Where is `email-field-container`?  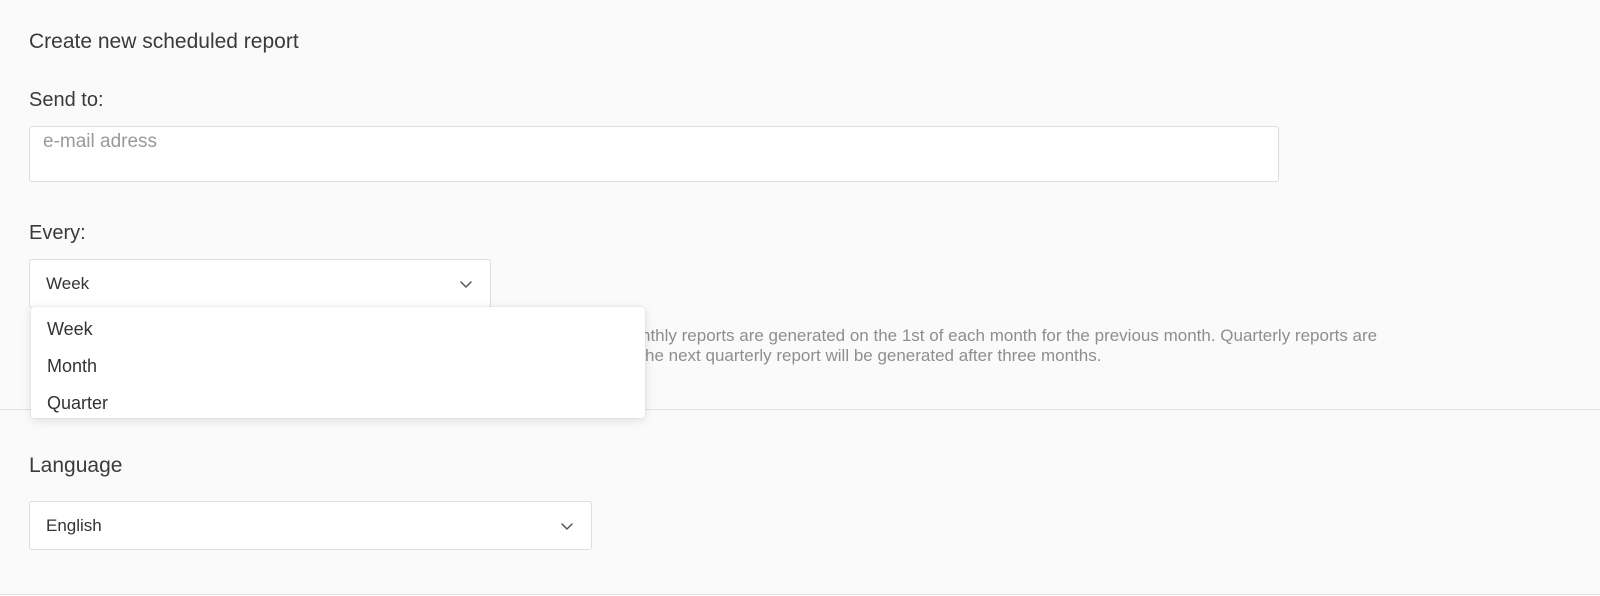 email-field-container is located at coordinates (654, 154).